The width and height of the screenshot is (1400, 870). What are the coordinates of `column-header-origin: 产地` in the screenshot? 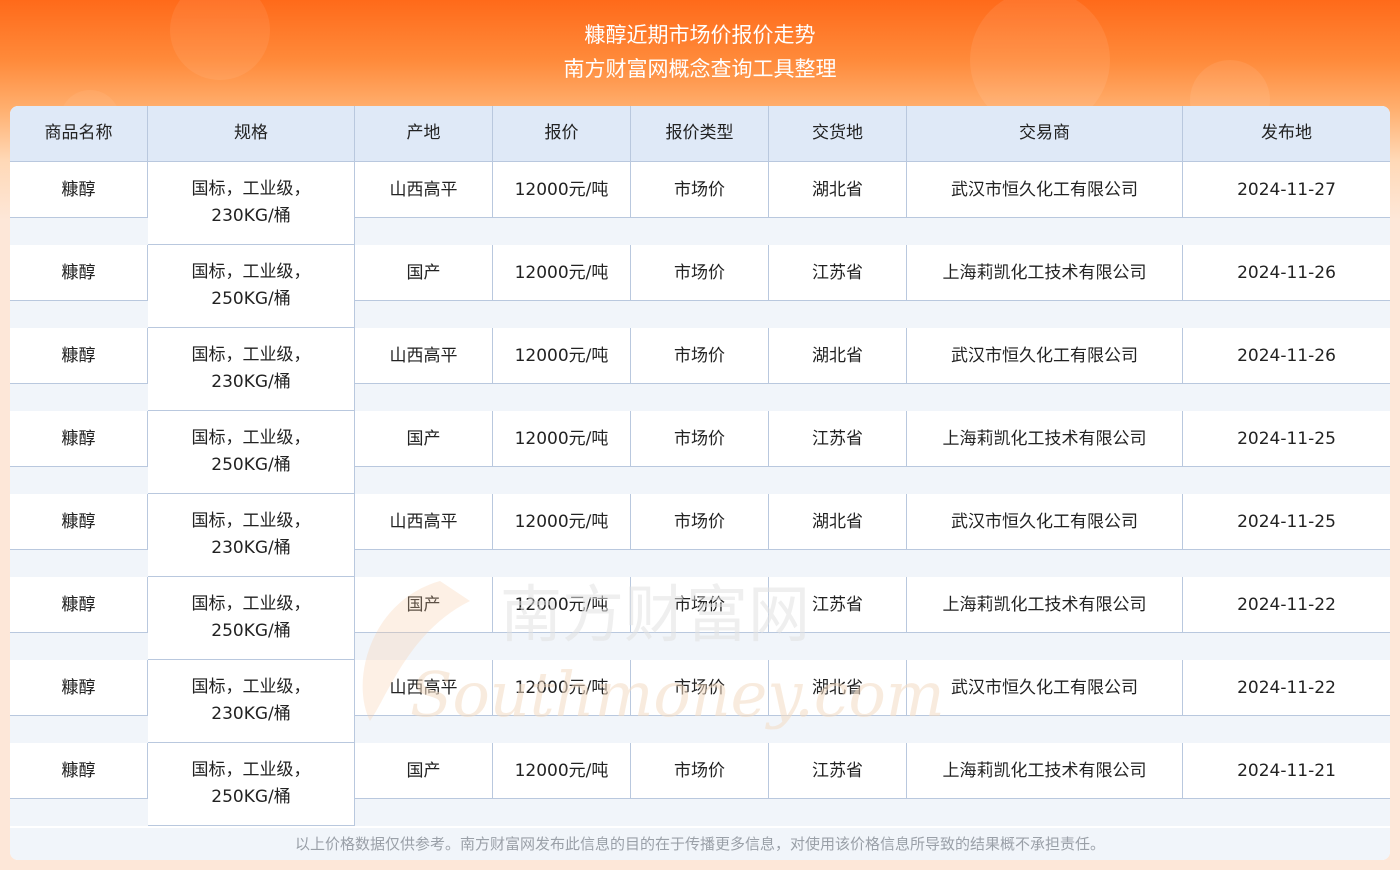 It's located at (424, 133).